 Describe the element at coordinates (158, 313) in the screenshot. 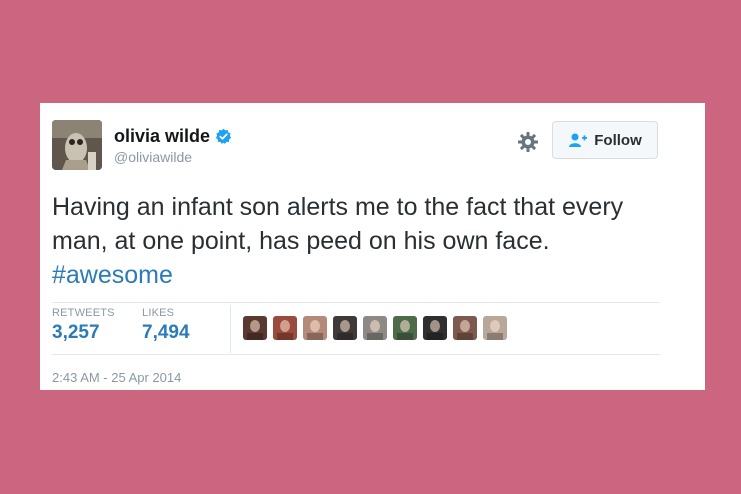

I see `likes-label: LIKES` at that location.